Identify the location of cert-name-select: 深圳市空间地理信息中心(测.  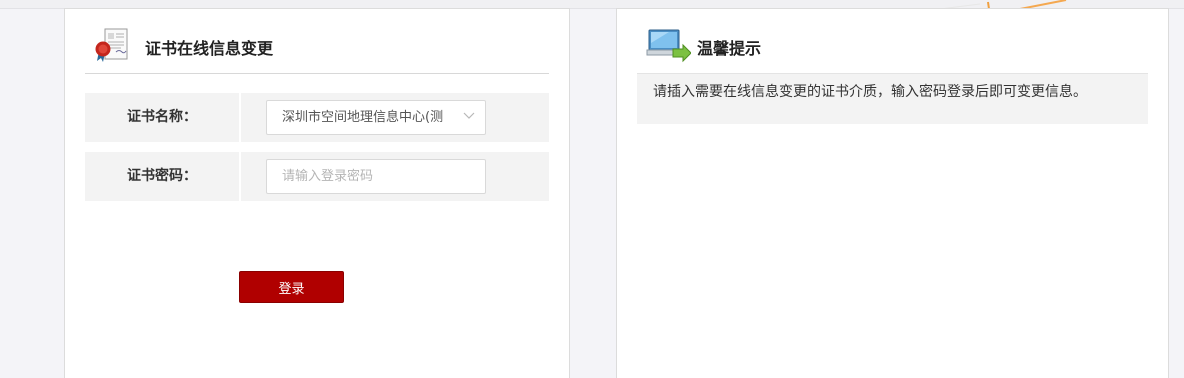
(376, 117).